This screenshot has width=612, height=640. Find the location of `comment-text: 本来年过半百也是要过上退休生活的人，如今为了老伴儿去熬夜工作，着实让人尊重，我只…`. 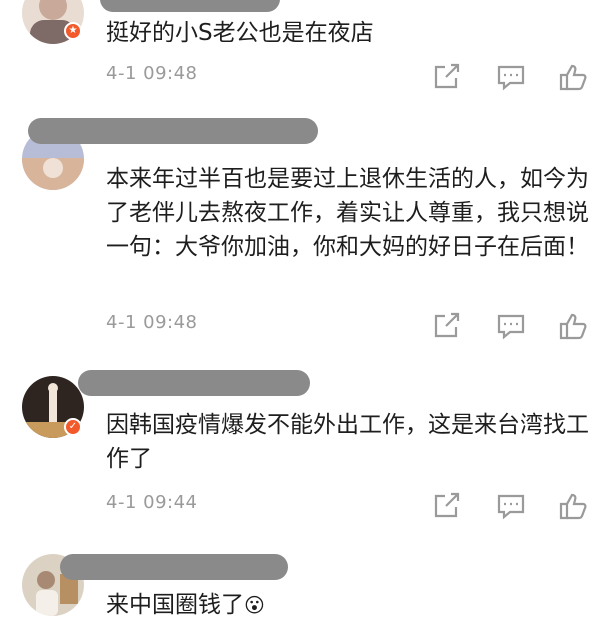

comment-text: 本来年过半百也是要过上退休生活的人，如今为了老伴儿去熬夜工作，着实让人尊重，我只… is located at coordinates (347, 213).